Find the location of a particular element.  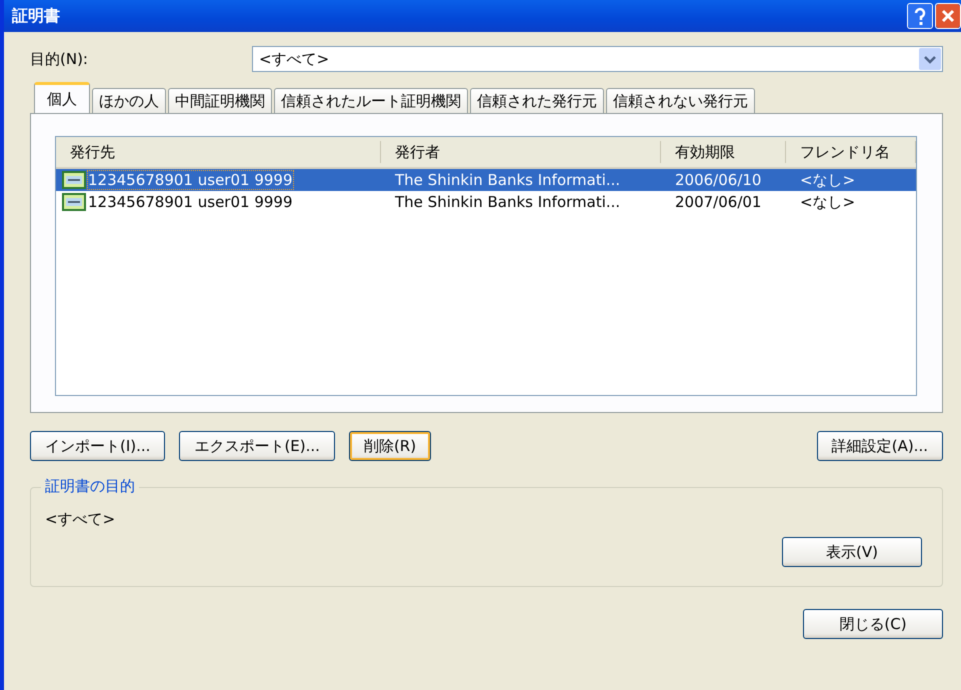

help-icon is located at coordinates (920, 16).